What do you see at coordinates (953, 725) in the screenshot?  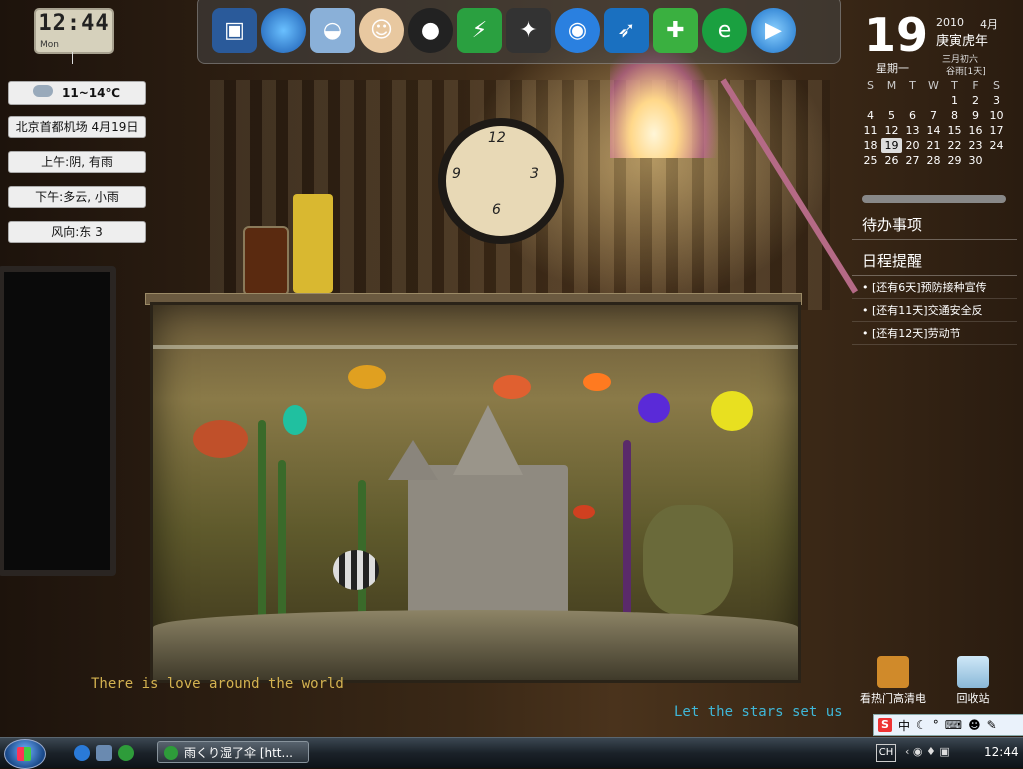 I see `keyboard-icon: ⌨` at bounding box center [953, 725].